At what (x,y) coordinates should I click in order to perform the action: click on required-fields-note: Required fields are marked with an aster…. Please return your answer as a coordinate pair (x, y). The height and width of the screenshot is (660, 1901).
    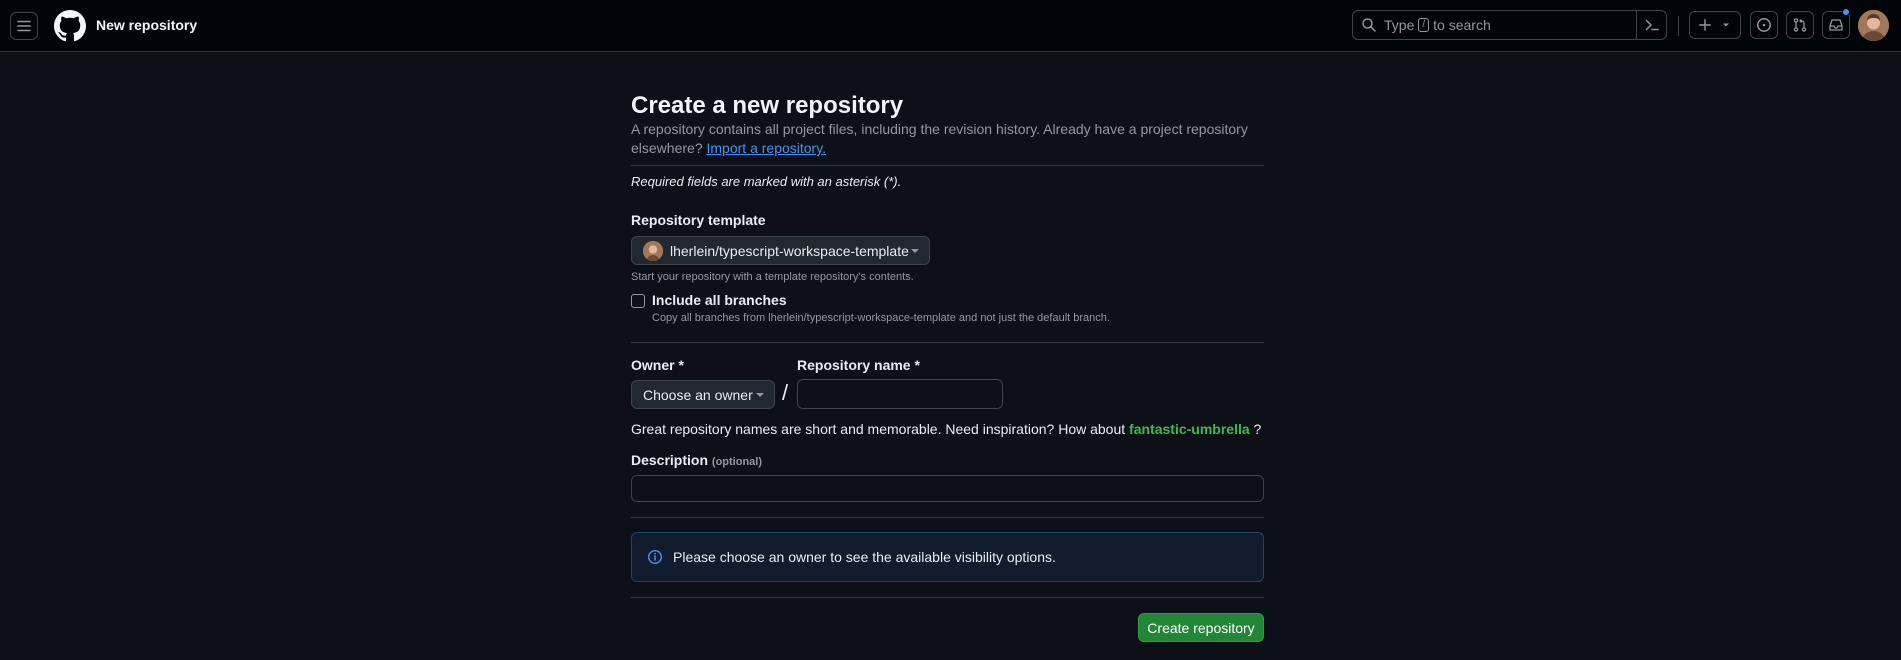
    Looking at the image, I should click on (766, 181).